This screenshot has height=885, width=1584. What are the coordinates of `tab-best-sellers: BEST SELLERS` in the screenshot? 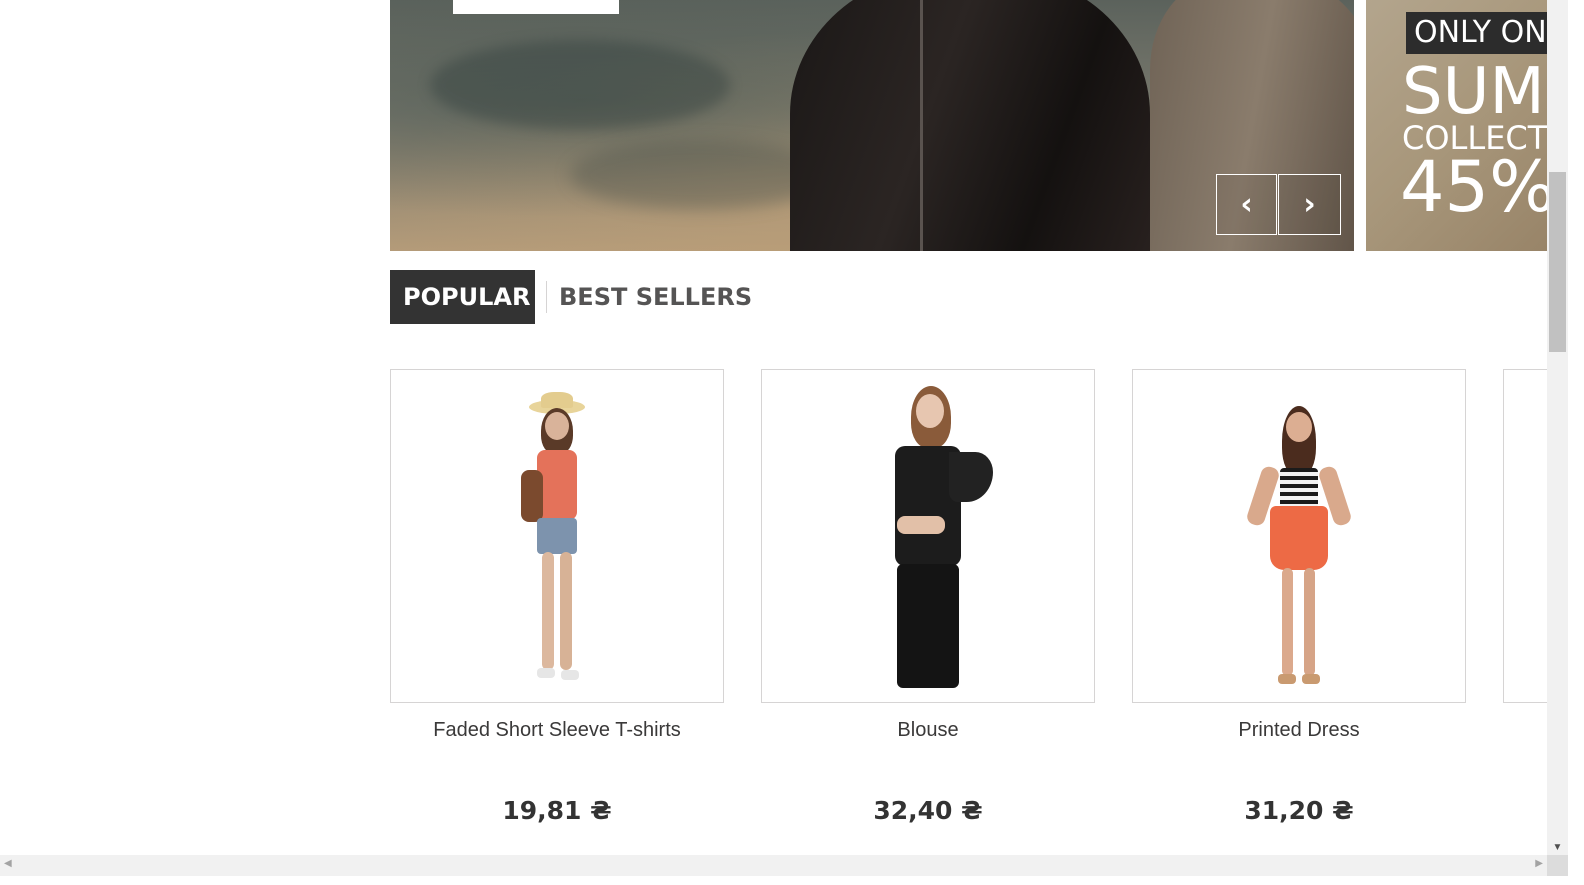 It's located at (655, 297).